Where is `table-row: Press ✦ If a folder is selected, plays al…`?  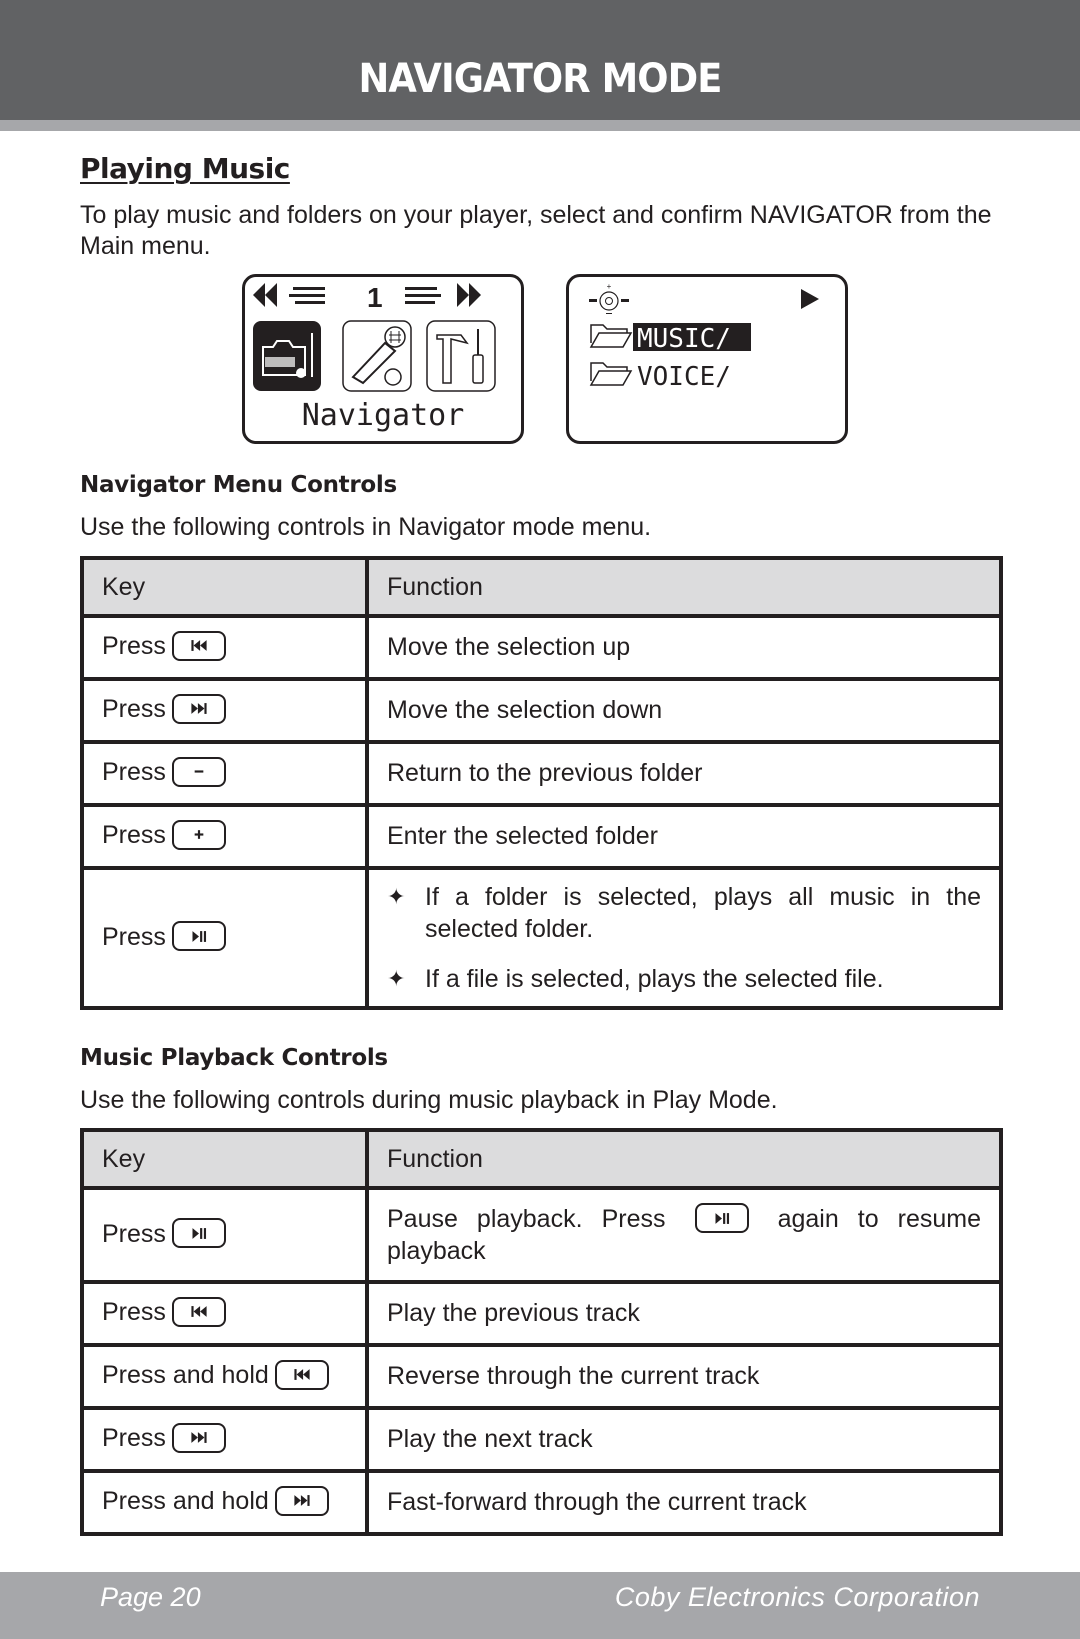 table-row: Press ✦ If a folder is selected, plays al… is located at coordinates (541, 938).